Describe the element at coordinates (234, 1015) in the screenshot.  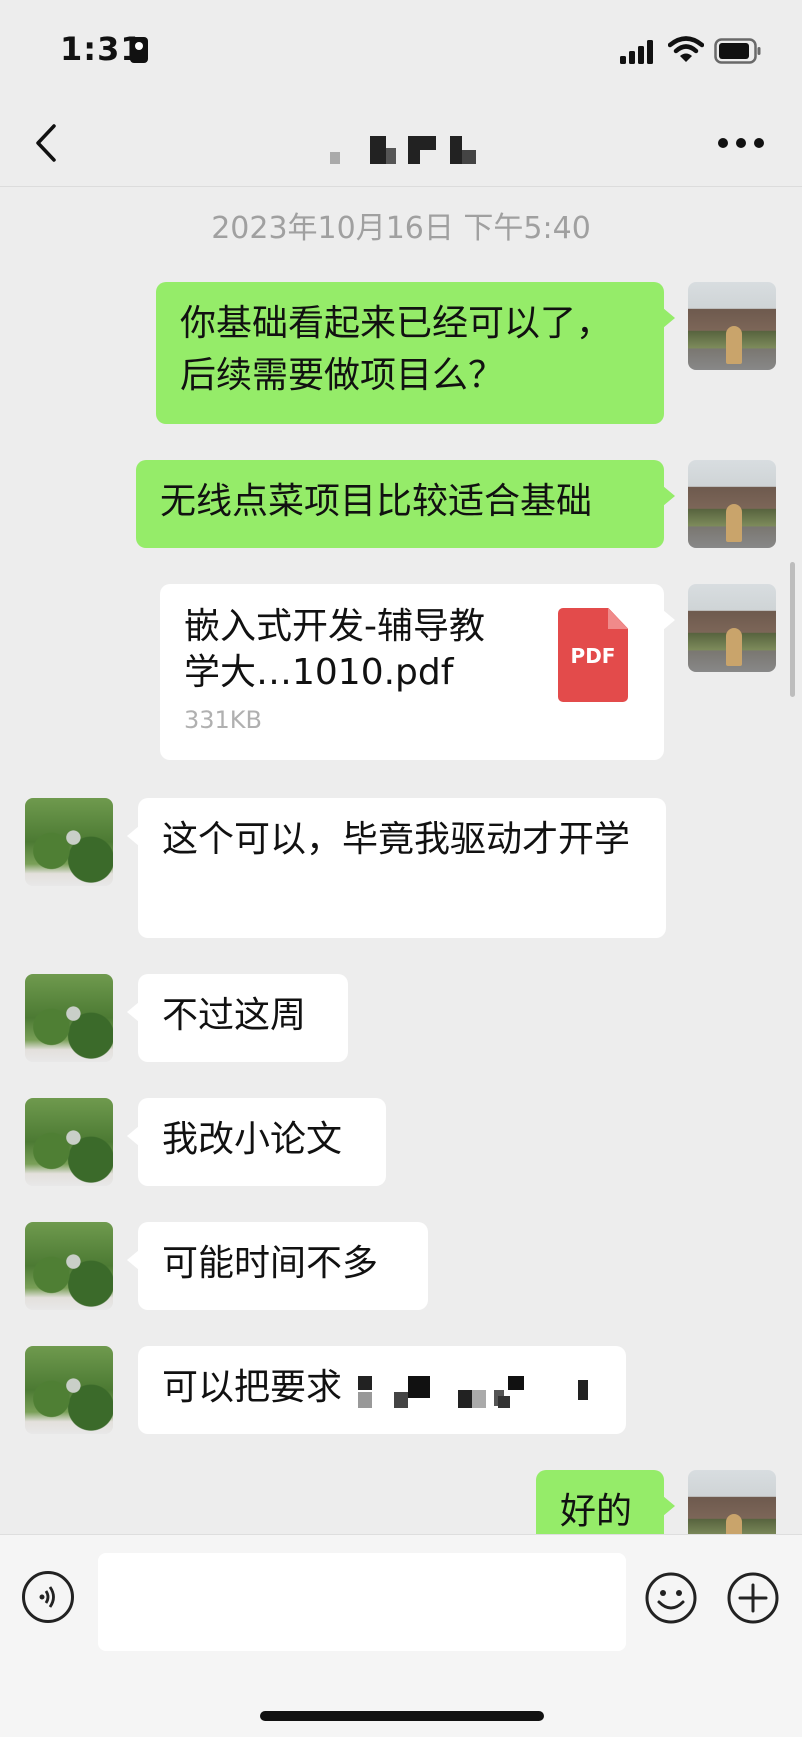
I see `message-text: 不过这周` at that location.